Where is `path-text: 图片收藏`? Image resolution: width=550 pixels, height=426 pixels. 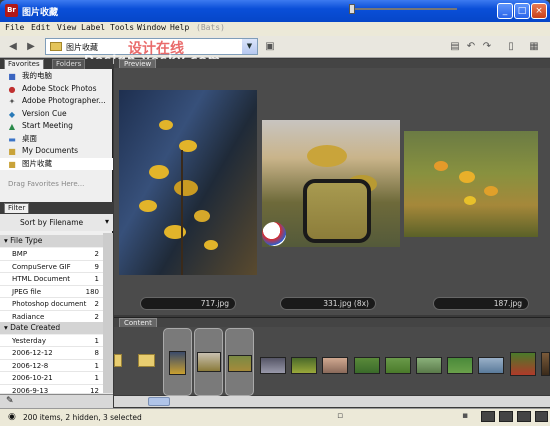
path-text: 图片收藏 is located at coordinates (82, 47).